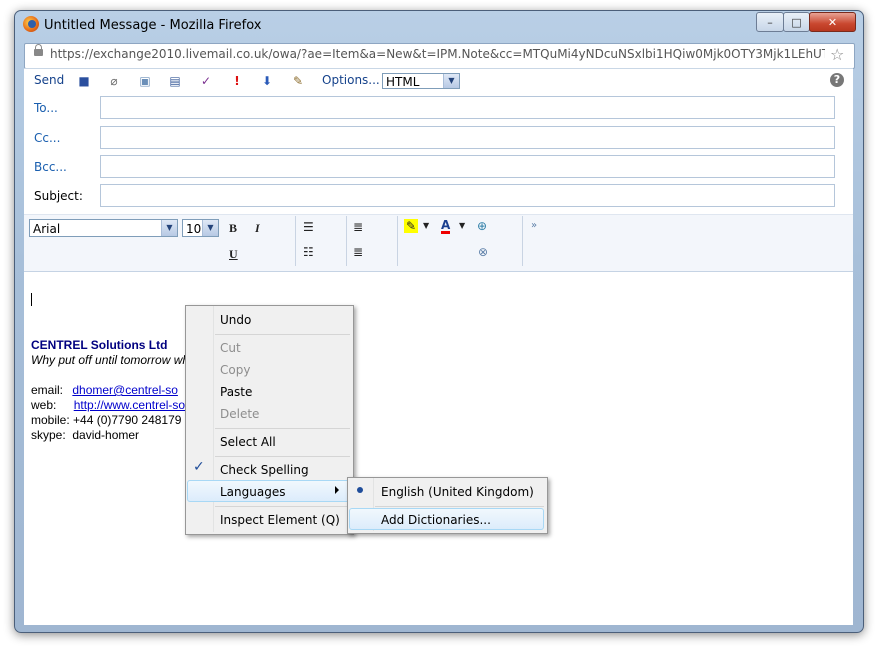 The height and width of the screenshot is (650, 885). What do you see at coordinates (257, 228) in the screenshot?
I see `italic-button: I` at bounding box center [257, 228].